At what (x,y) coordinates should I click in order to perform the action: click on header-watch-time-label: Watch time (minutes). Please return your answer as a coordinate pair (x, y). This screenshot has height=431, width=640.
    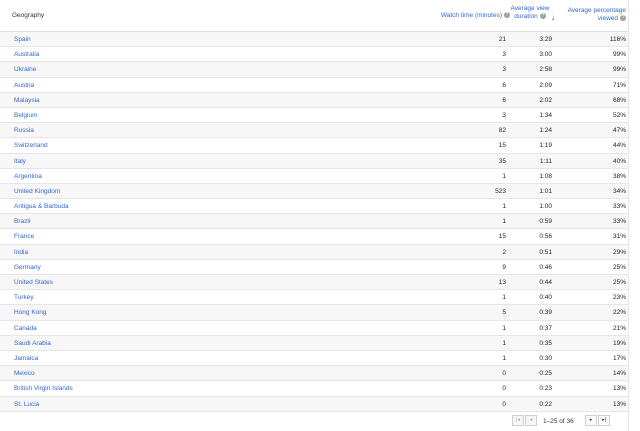
    Looking at the image, I should click on (471, 15).